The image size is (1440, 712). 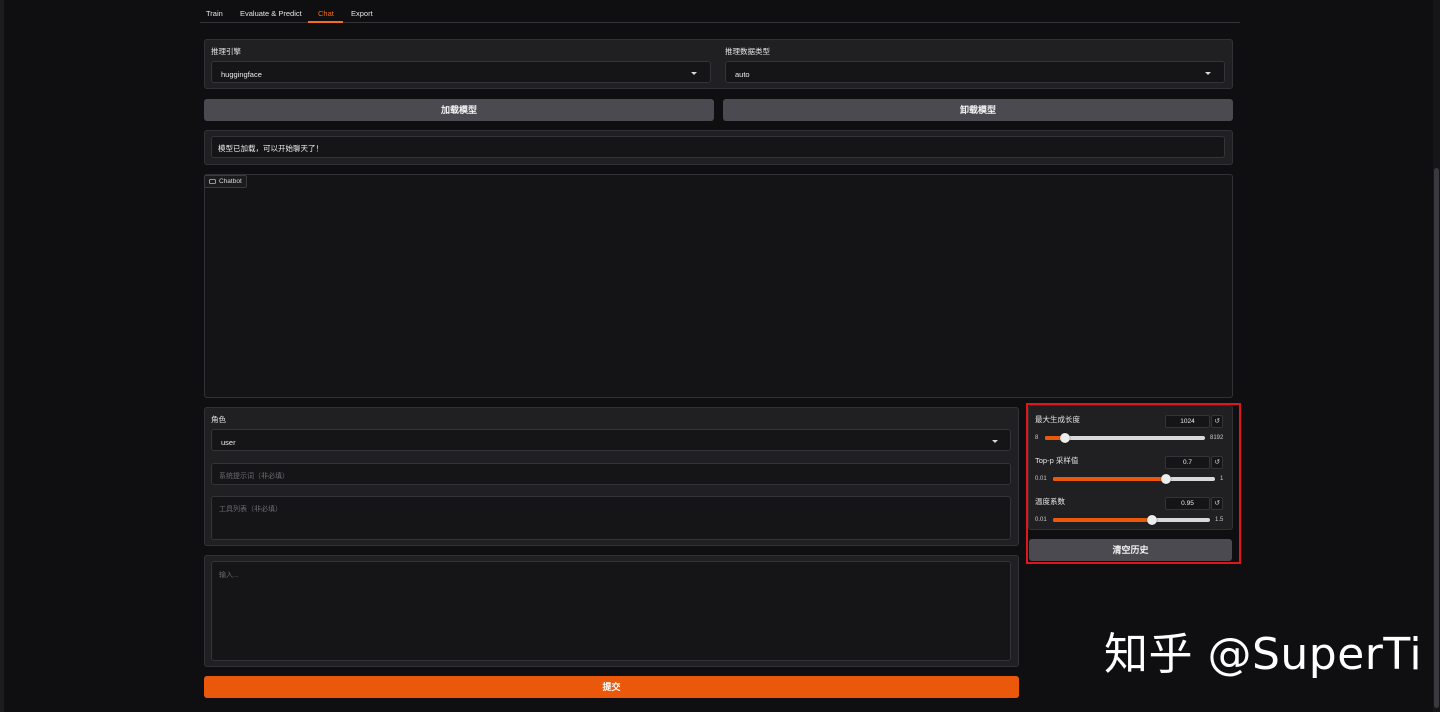 What do you see at coordinates (1436, 438) in the screenshot?
I see `scrollbar-thumb` at bounding box center [1436, 438].